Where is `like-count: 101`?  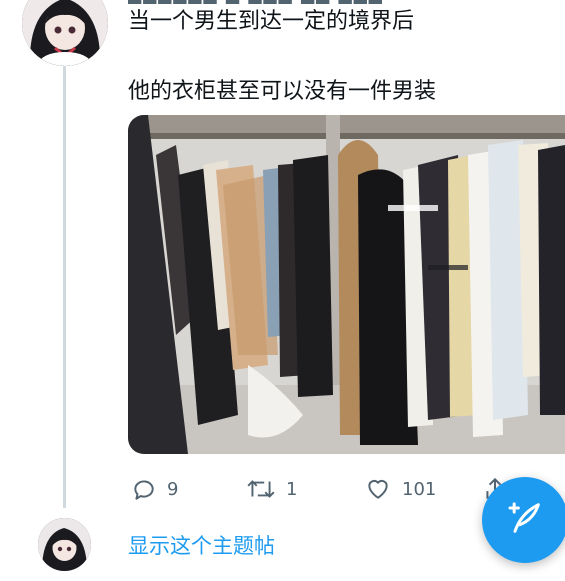 like-count: 101 is located at coordinates (419, 489).